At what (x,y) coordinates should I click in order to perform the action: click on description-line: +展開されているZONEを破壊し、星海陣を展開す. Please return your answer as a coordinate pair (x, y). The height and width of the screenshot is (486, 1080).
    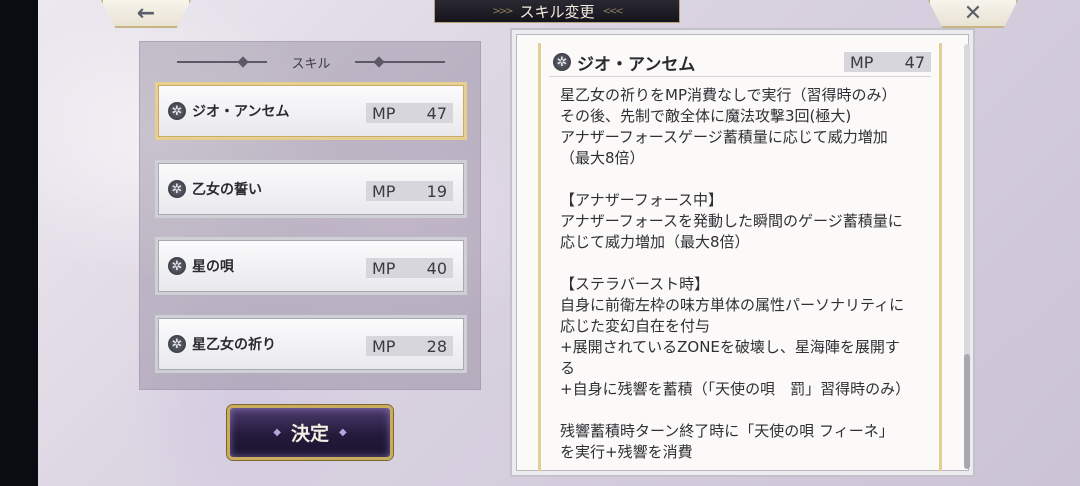
    Looking at the image, I should click on (730, 347).